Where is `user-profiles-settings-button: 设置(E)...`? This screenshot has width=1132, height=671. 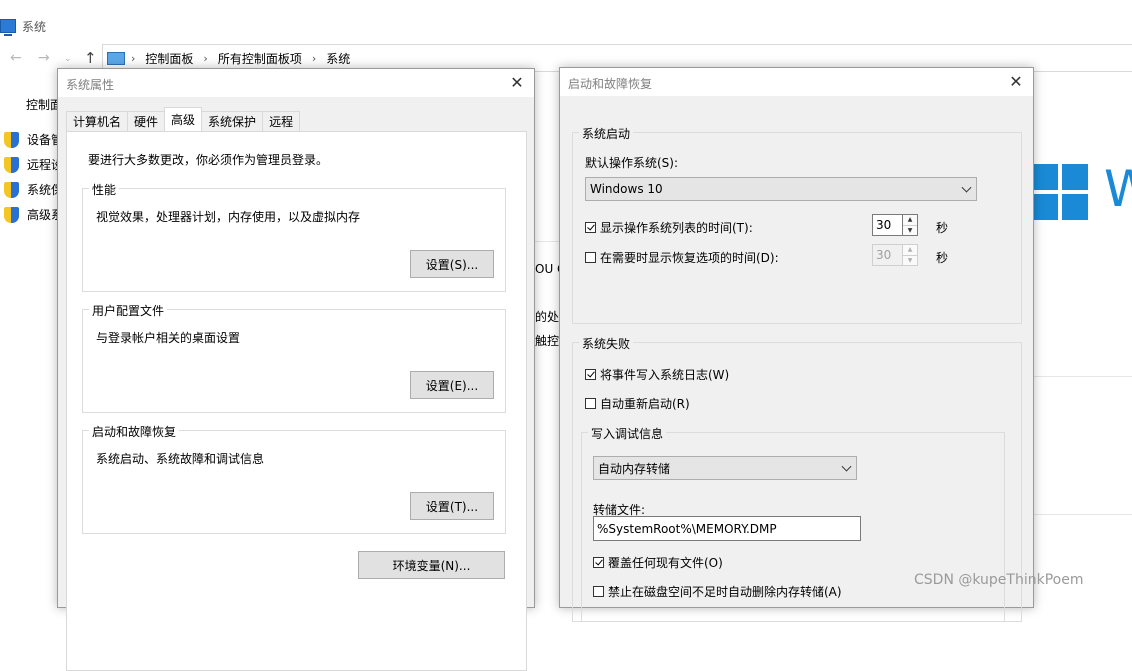
user-profiles-settings-button: 设置(E)... is located at coordinates (452, 385).